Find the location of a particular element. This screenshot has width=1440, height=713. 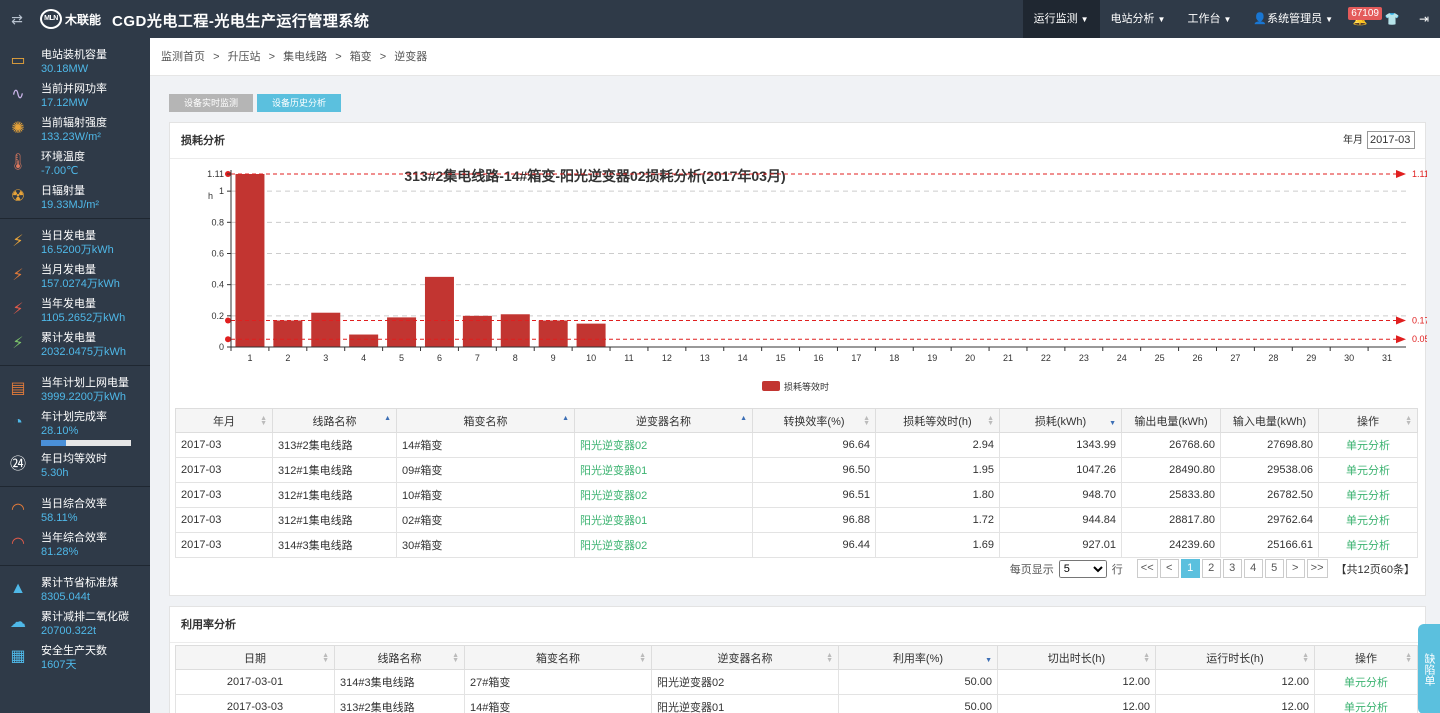

table-cell: 25833.80 is located at coordinates (1171, 495).